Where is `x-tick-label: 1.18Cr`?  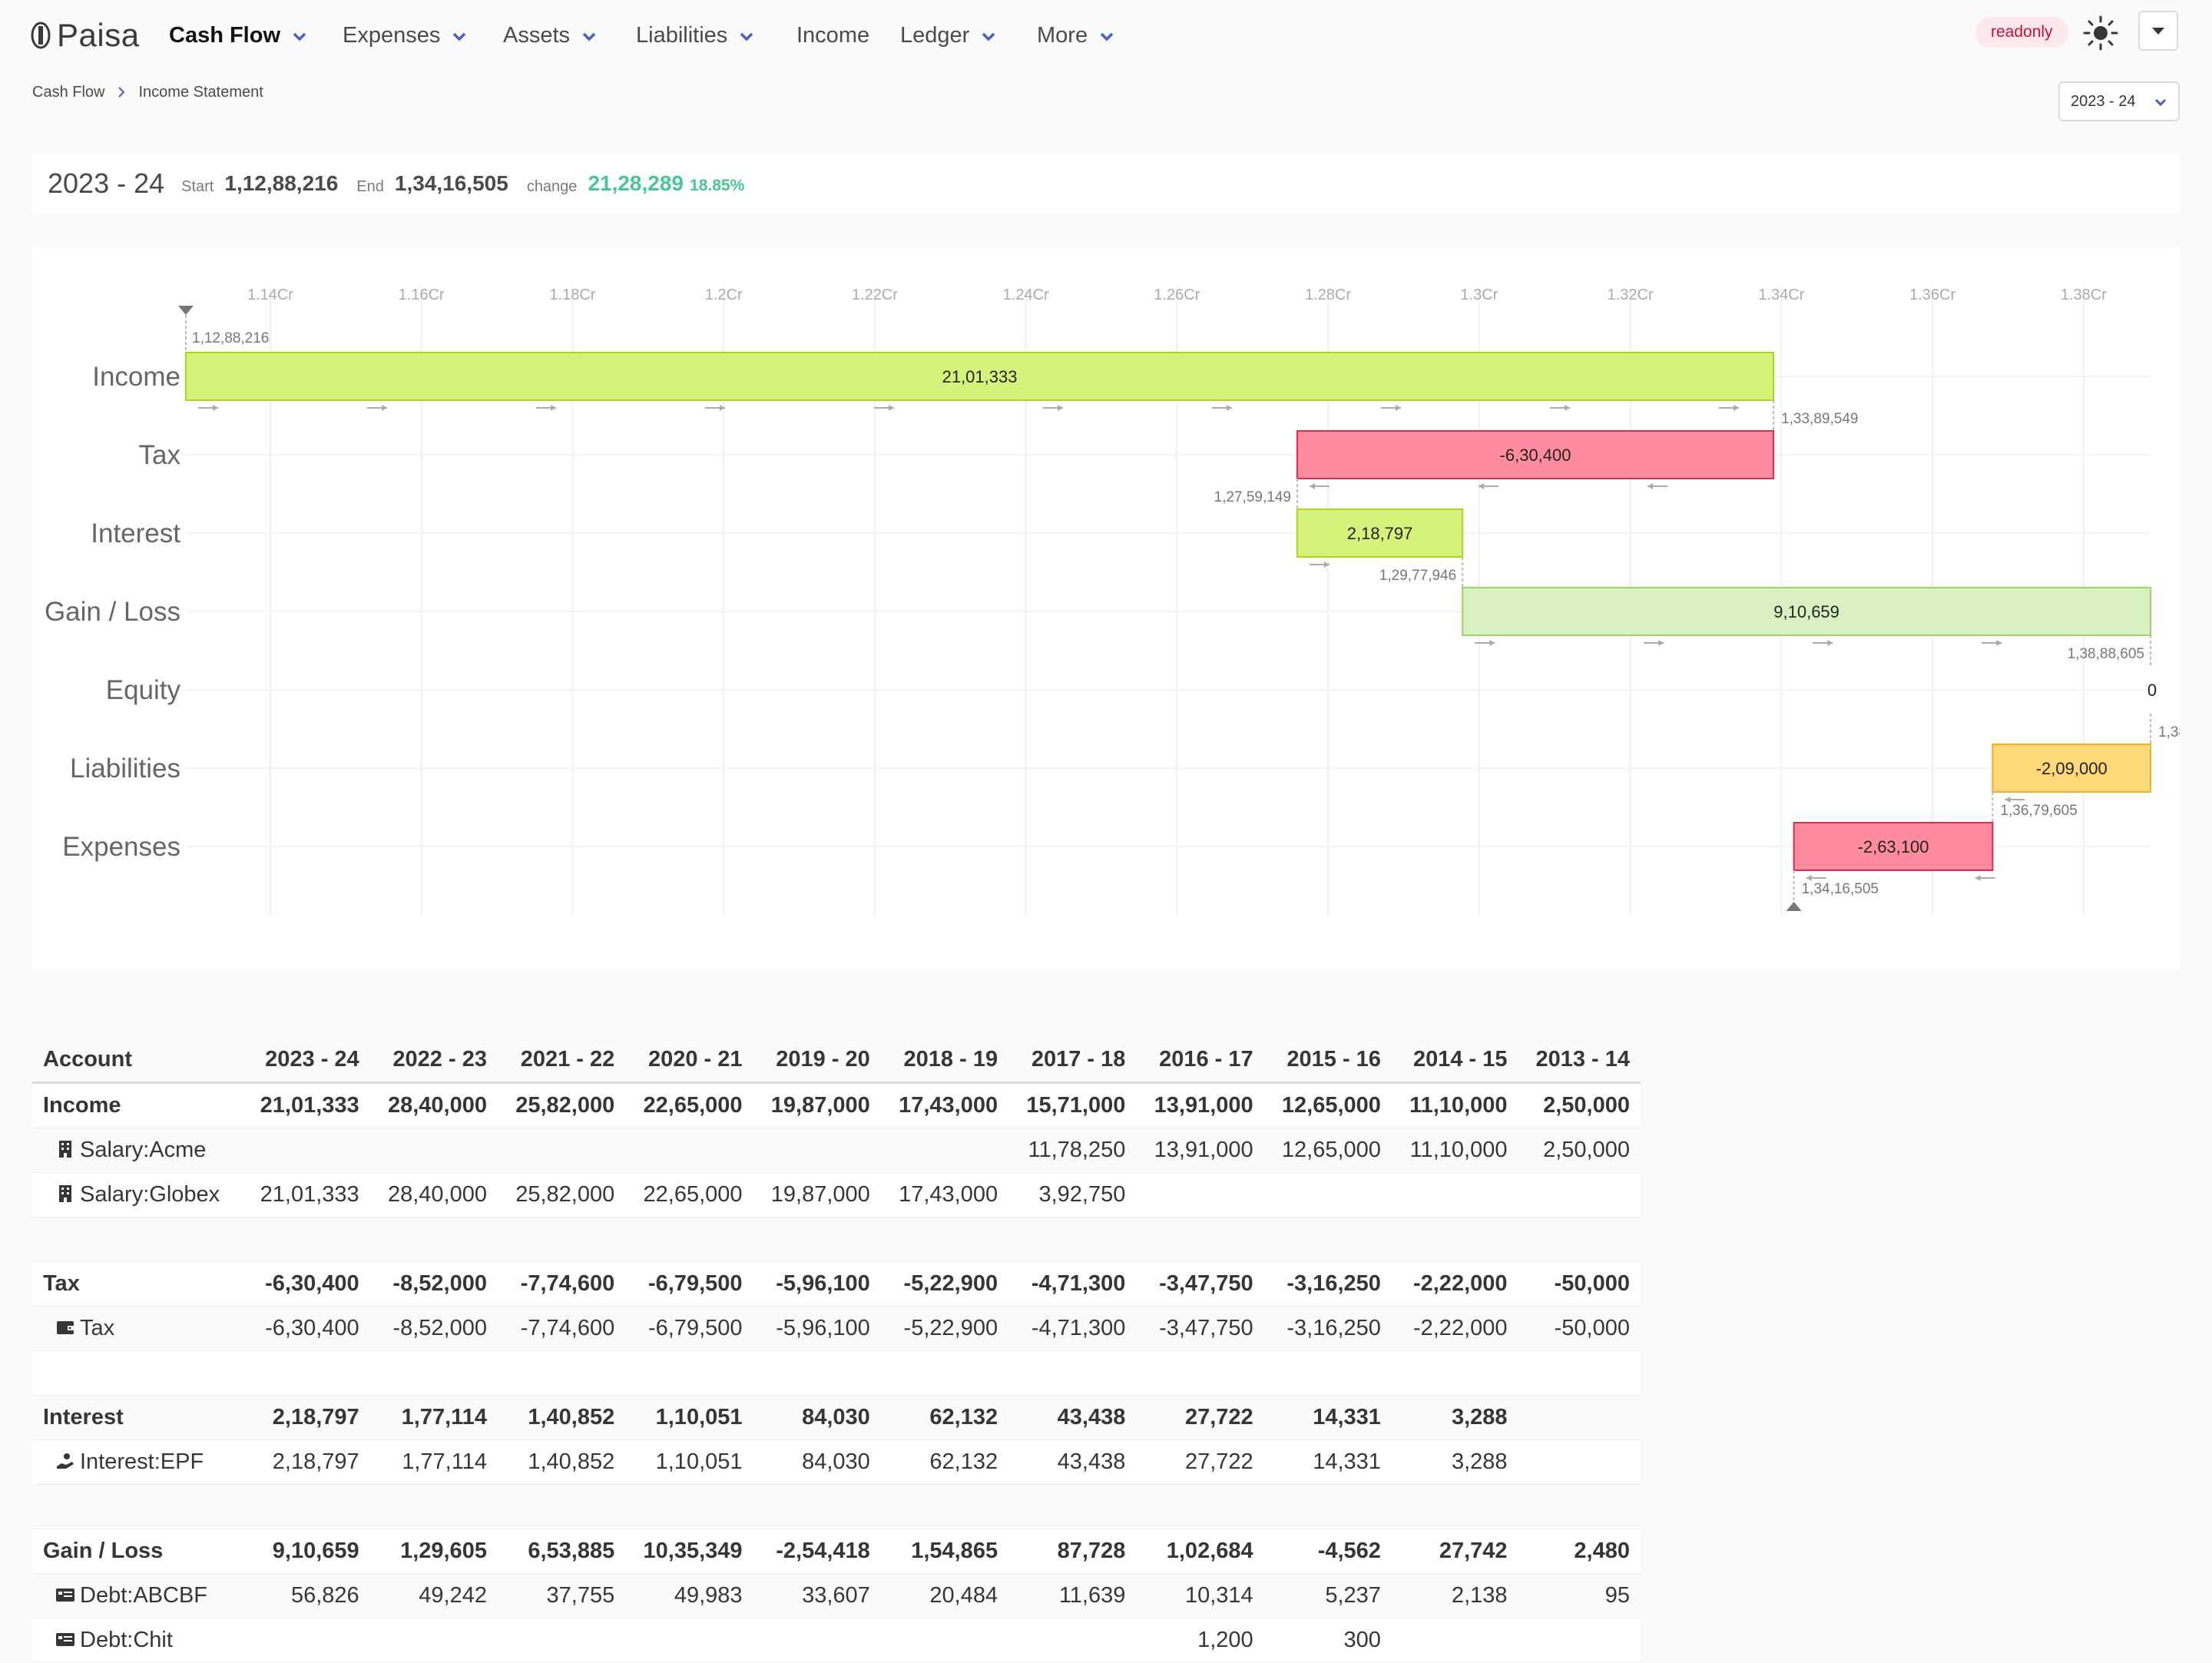 x-tick-label: 1.18Cr is located at coordinates (572, 295).